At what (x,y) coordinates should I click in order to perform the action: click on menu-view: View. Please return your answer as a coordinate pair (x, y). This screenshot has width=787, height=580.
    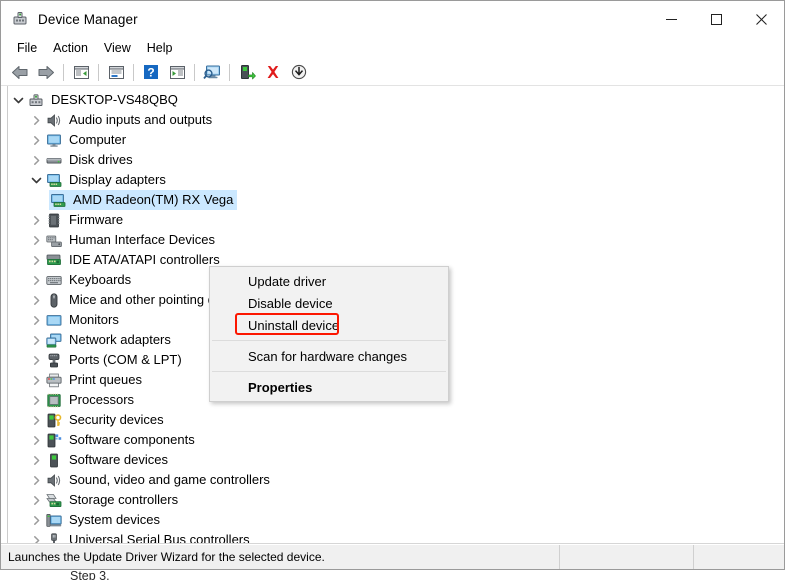
    Looking at the image, I should click on (117, 48).